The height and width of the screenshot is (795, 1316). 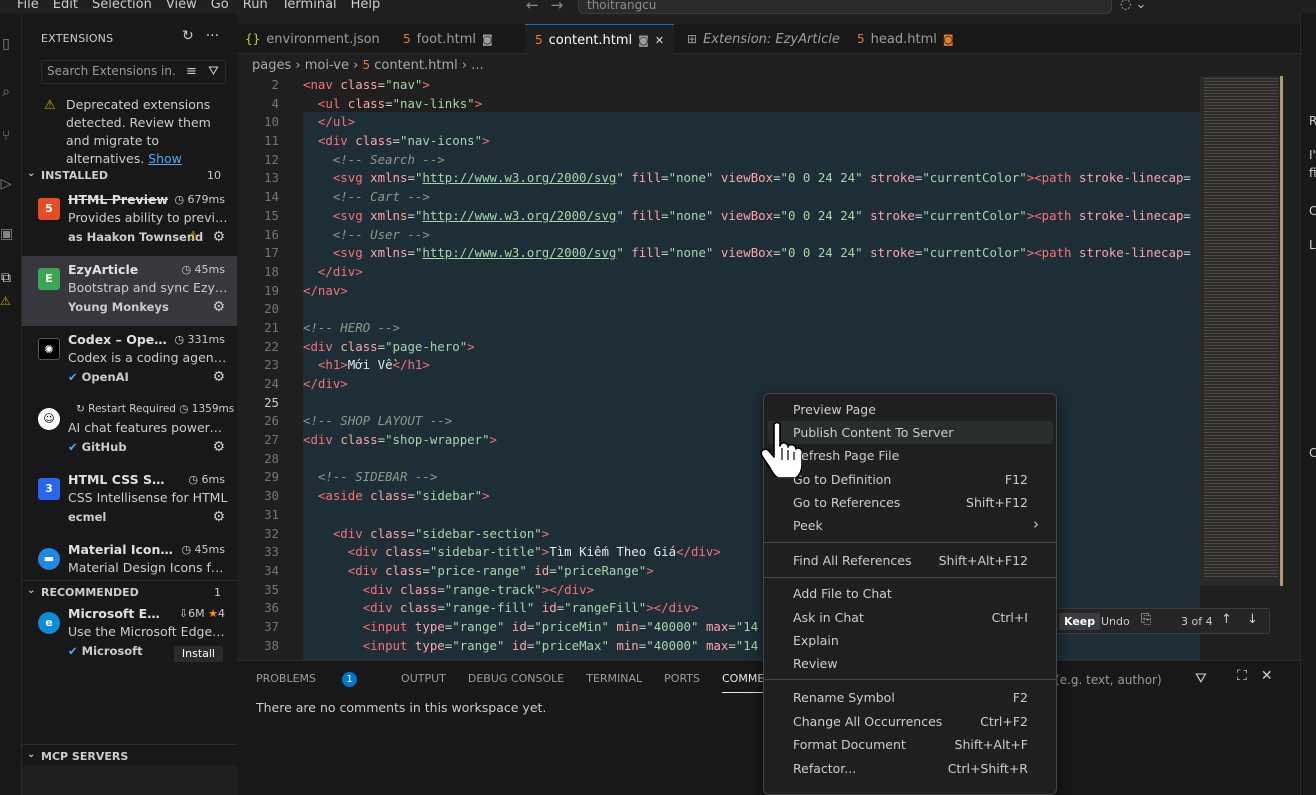 What do you see at coordinates (198, 654) in the screenshot?
I see `install-button: Install` at bounding box center [198, 654].